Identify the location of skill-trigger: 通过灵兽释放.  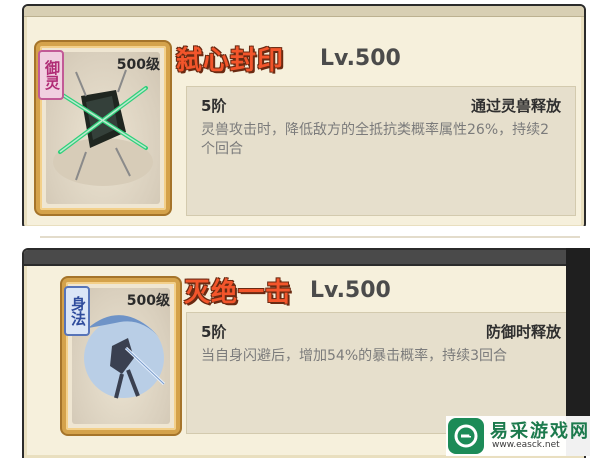
(515, 106).